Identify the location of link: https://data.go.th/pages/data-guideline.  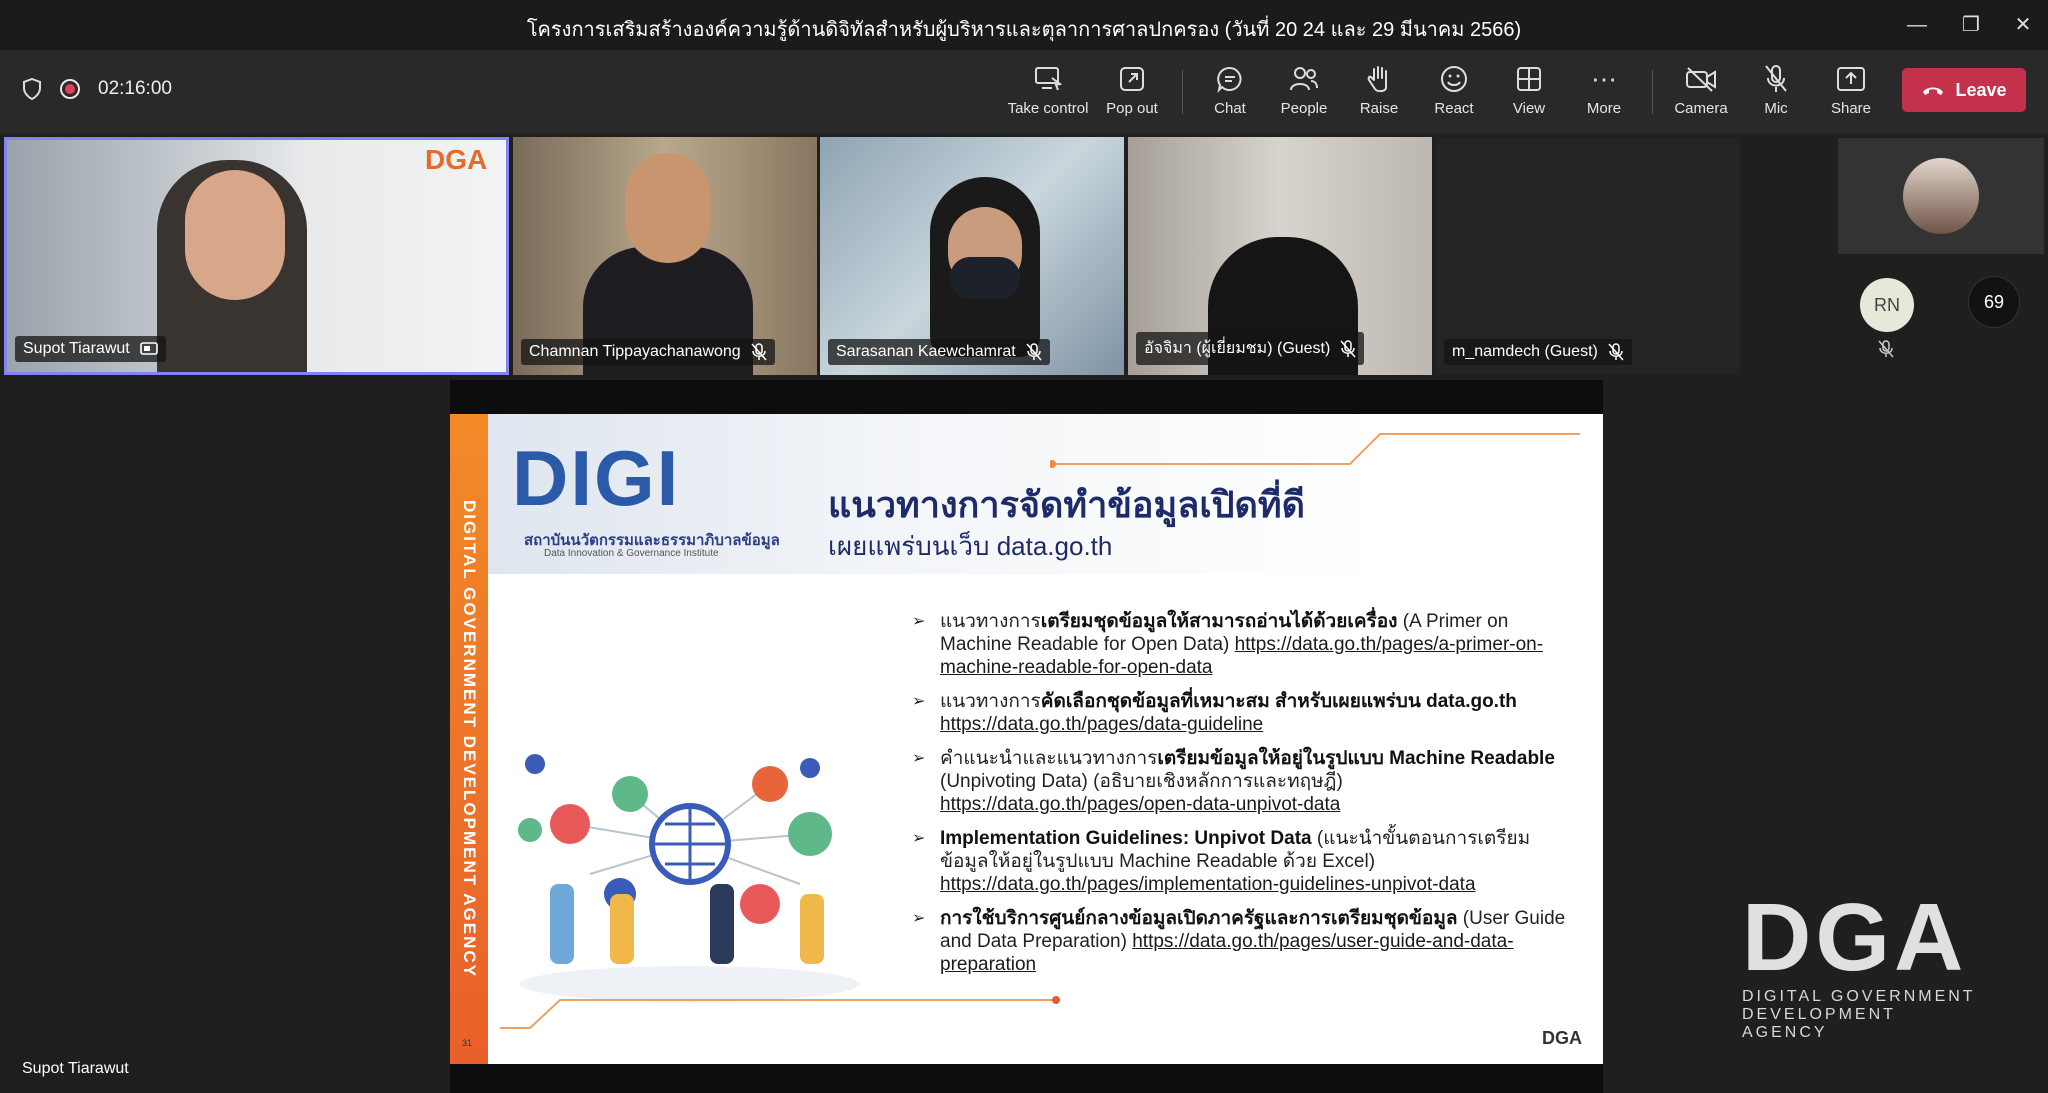
(1101, 724).